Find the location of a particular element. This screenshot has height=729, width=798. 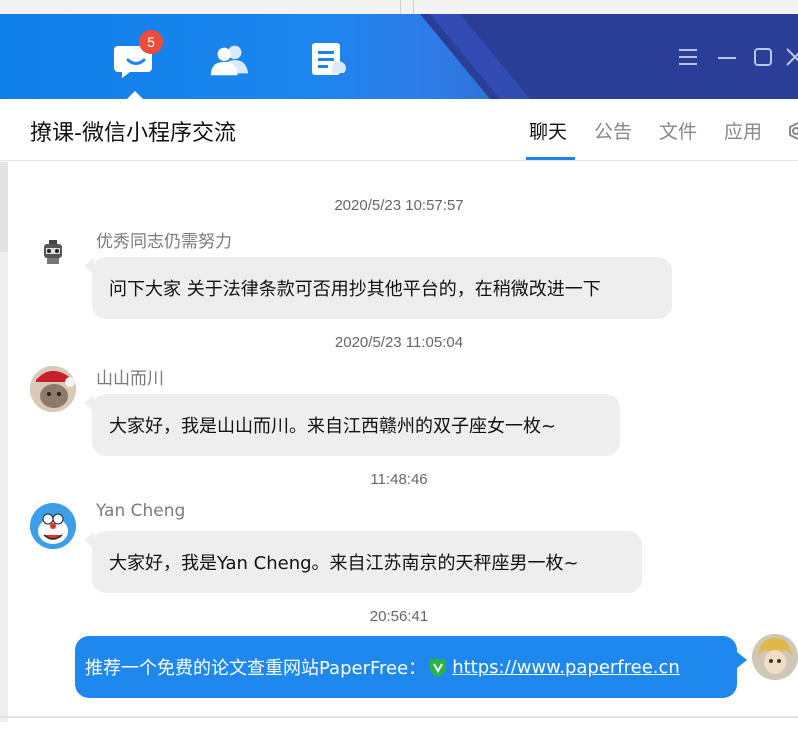

message-timestamp: 20:56:41 is located at coordinates (399, 616).